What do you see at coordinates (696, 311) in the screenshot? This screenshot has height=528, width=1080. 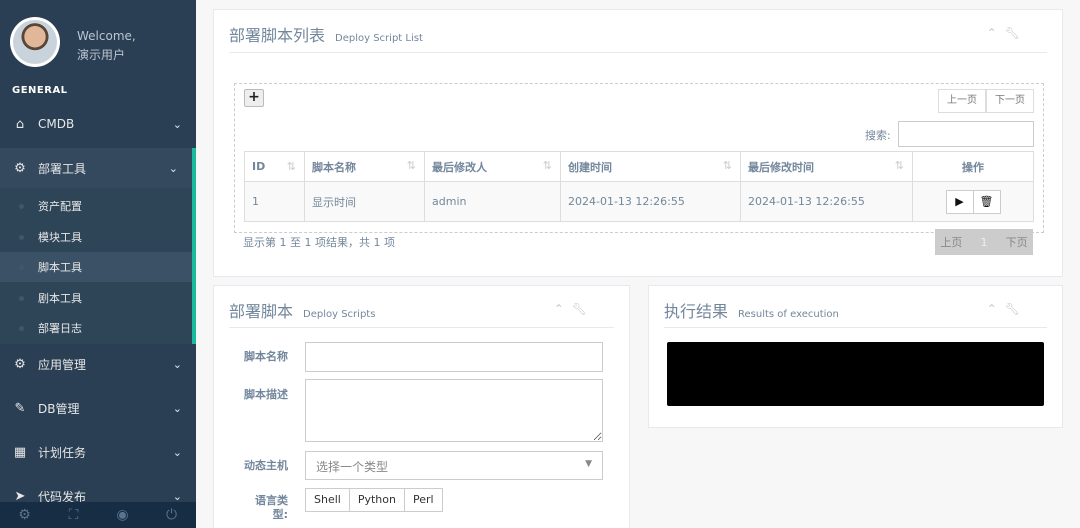 I see `panel-title: 执行结果` at bounding box center [696, 311].